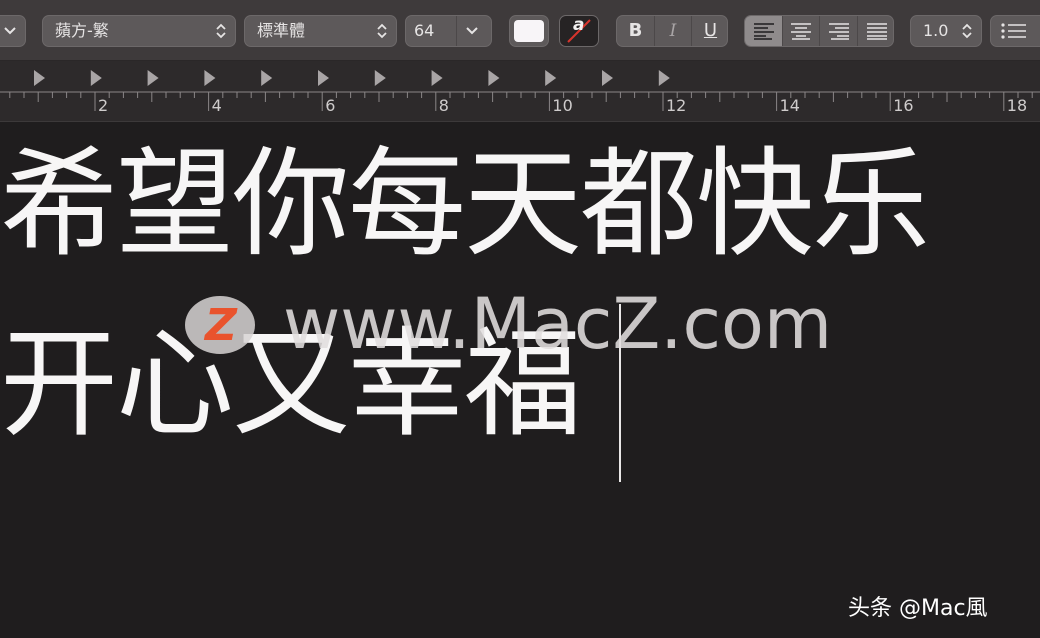  I want to click on bulleted-list-icon, so click(1013, 31).